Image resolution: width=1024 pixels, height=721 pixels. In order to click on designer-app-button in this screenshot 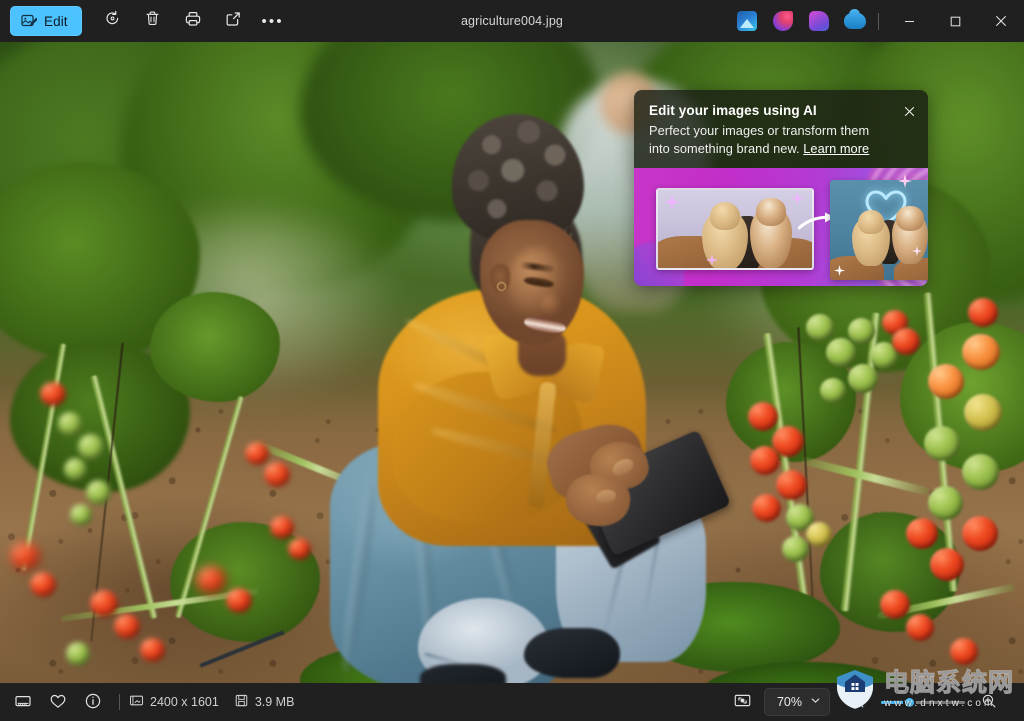, I will do `click(783, 21)`.